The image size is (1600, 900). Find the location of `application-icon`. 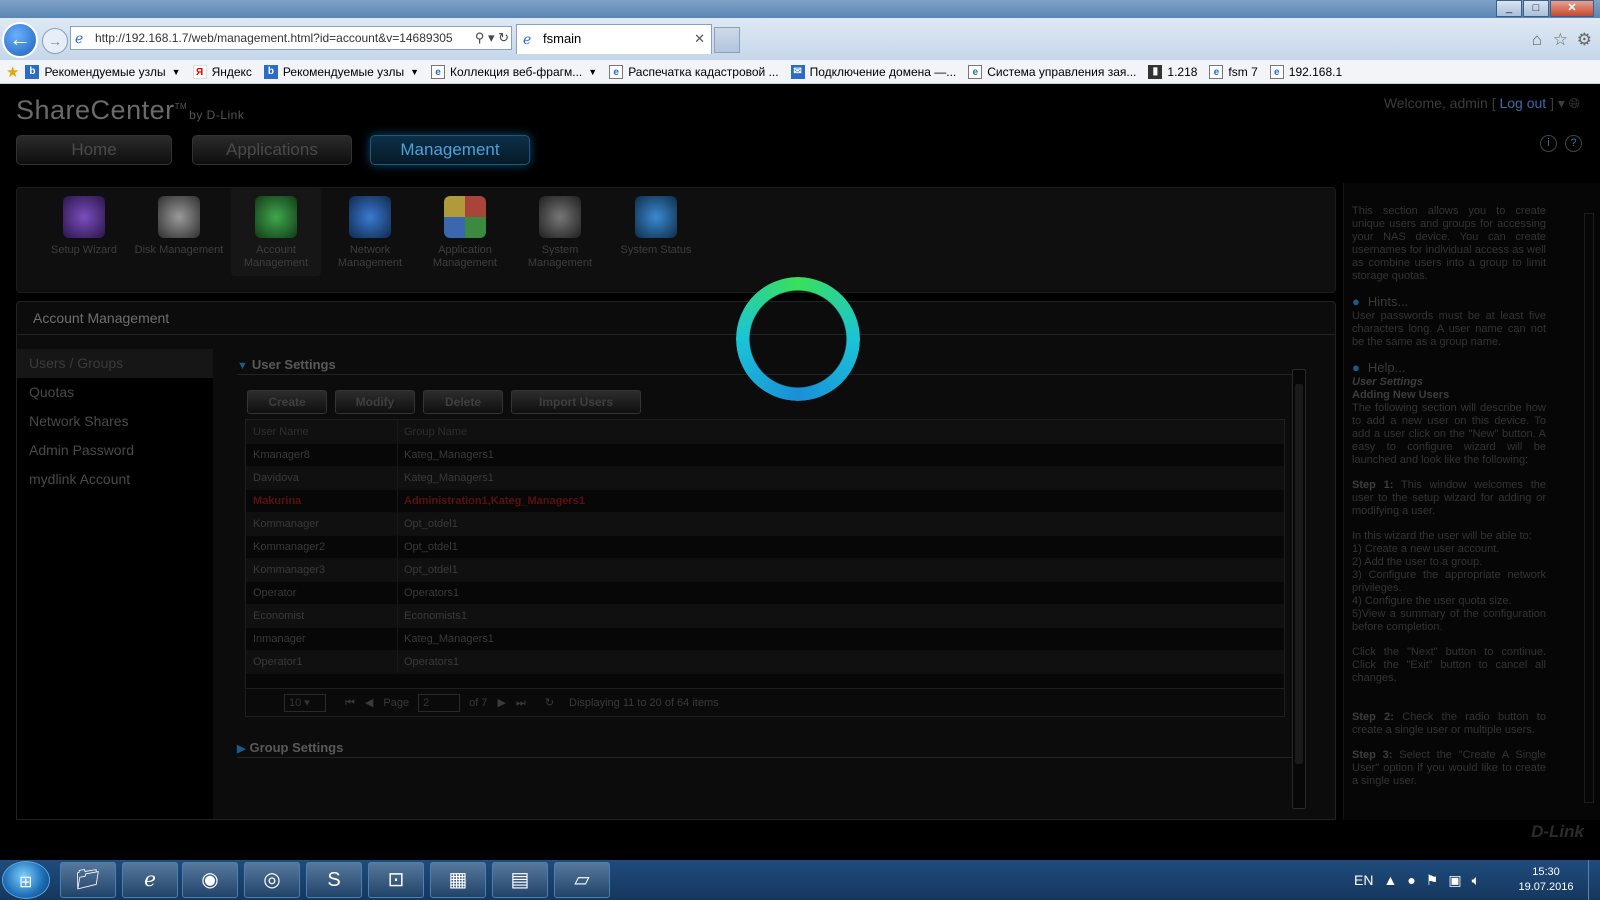

application-icon is located at coordinates (465, 217).